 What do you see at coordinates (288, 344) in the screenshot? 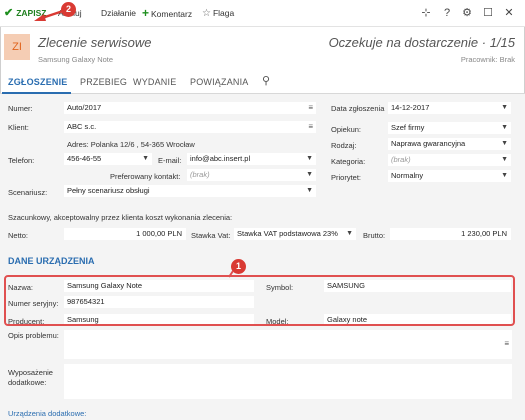
I see `opis-textarea: ≡` at bounding box center [288, 344].